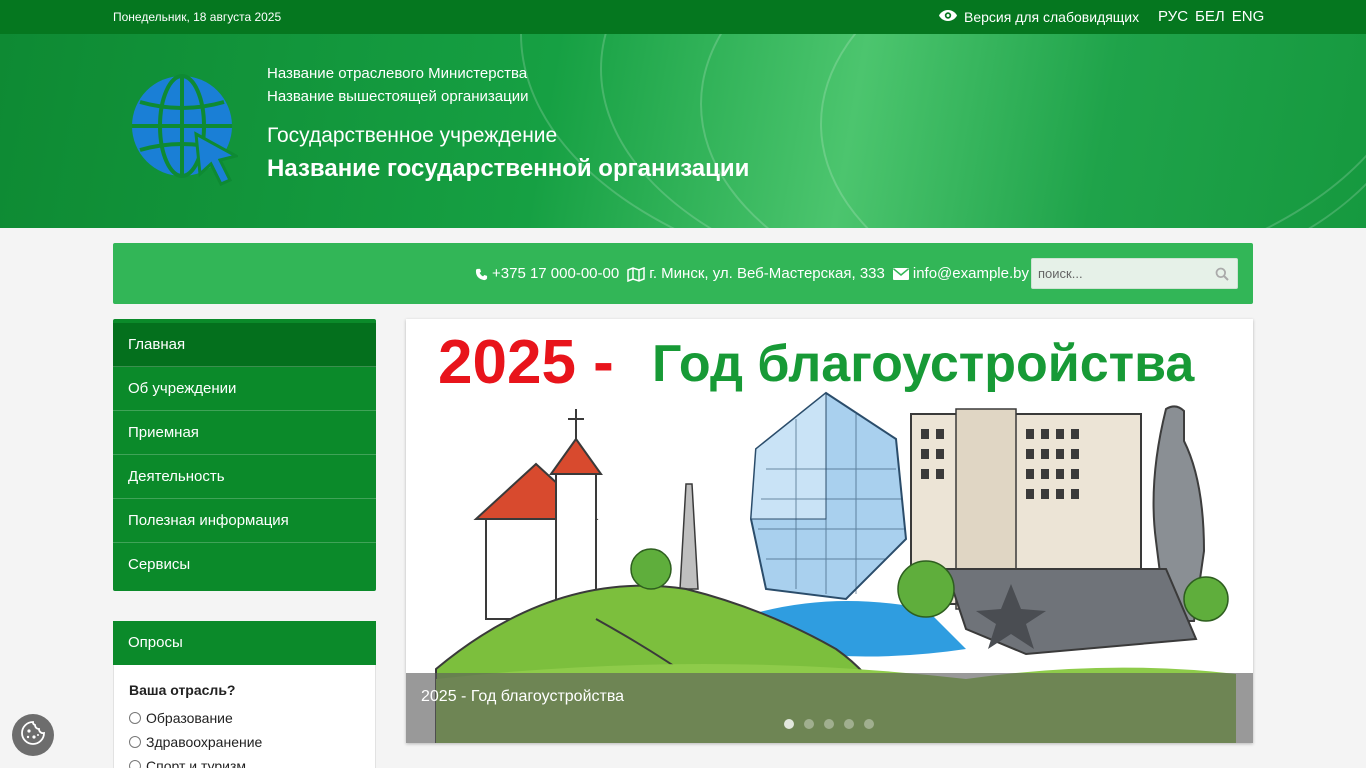 The image size is (1366, 768). Describe the element at coordinates (244, 643) in the screenshot. I see `poll-title: Опросы` at that location.